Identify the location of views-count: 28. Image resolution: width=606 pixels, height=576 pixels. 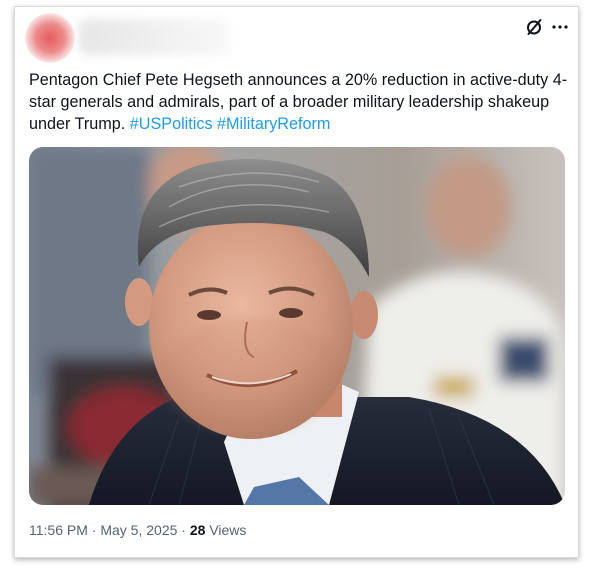
(197, 530).